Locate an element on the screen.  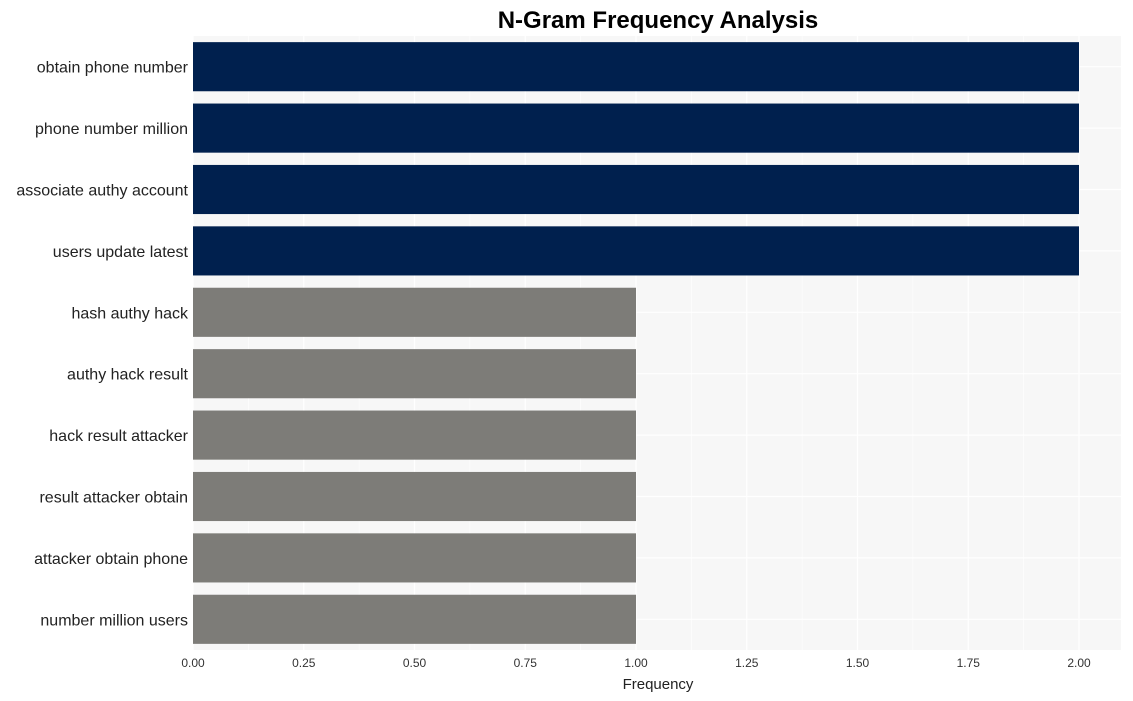
y-tick-label: users update latest is located at coordinates (121, 252).